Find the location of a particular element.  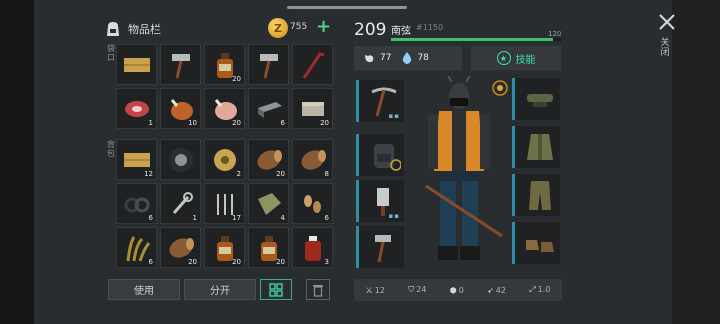

coil-icon is located at coordinates (137, 205).